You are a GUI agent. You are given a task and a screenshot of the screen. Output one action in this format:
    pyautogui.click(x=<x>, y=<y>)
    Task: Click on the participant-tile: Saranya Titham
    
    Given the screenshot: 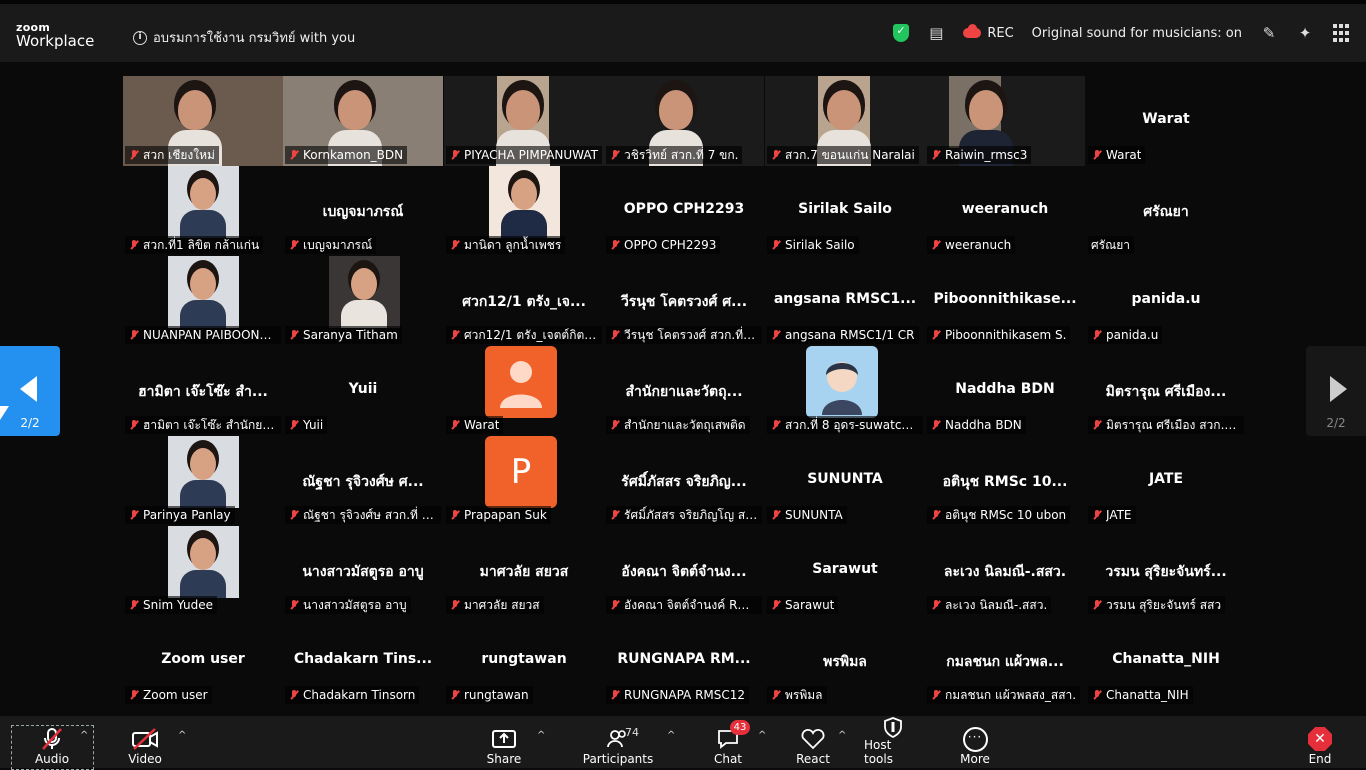 What is the action you would take?
    pyautogui.click(x=363, y=301)
    